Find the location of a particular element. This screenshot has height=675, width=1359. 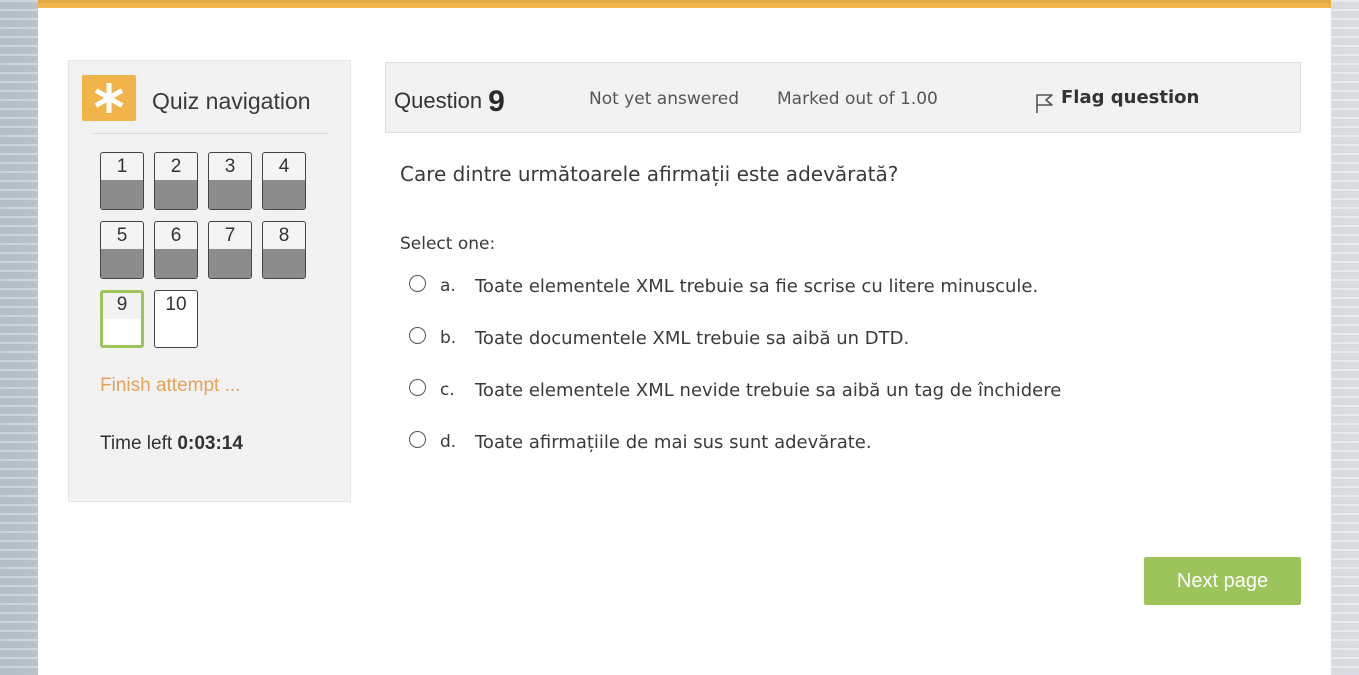

question-nav-button-label: 10 is located at coordinates (176, 304).